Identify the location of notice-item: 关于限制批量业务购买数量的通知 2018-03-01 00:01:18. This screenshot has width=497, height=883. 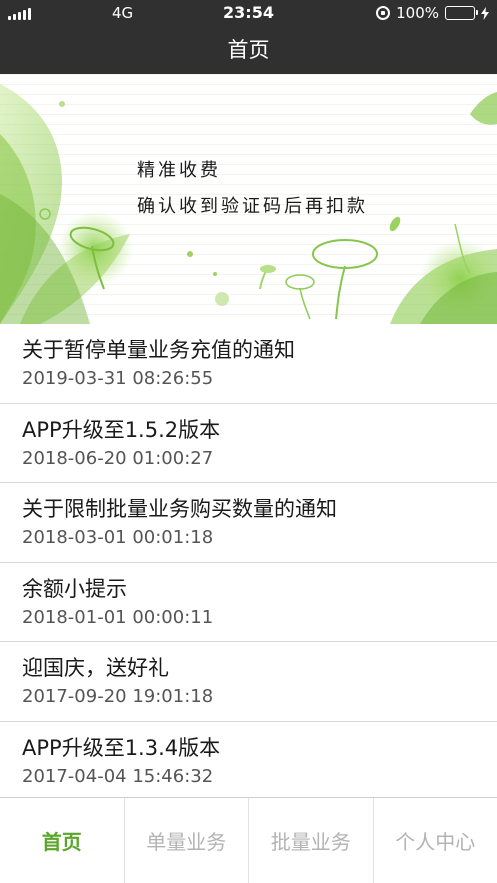
(248, 523).